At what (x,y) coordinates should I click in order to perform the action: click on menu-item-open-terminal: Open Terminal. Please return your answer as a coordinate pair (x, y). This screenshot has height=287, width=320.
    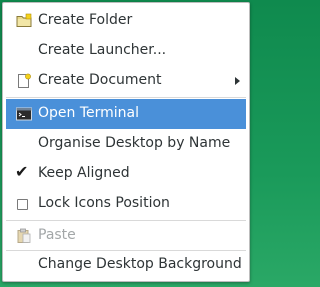
    Looking at the image, I should click on (126, 114).